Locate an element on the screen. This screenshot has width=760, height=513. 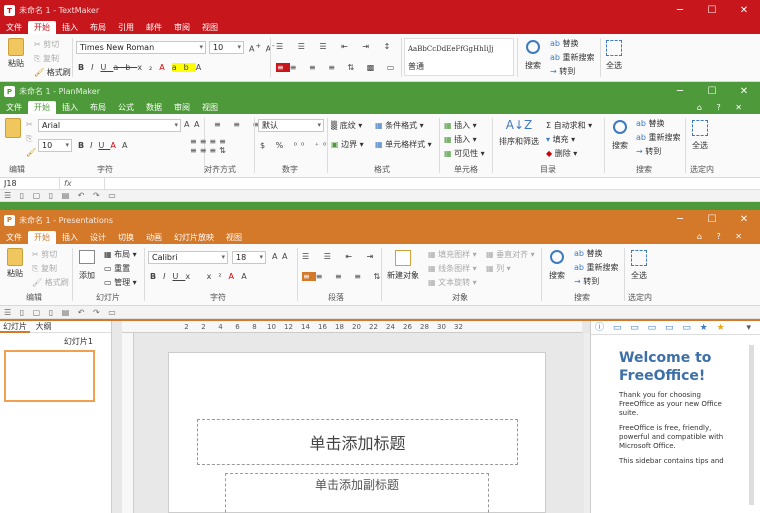
layout-button: ▦ 布局 ▾ is located at coordinates (120, 254).